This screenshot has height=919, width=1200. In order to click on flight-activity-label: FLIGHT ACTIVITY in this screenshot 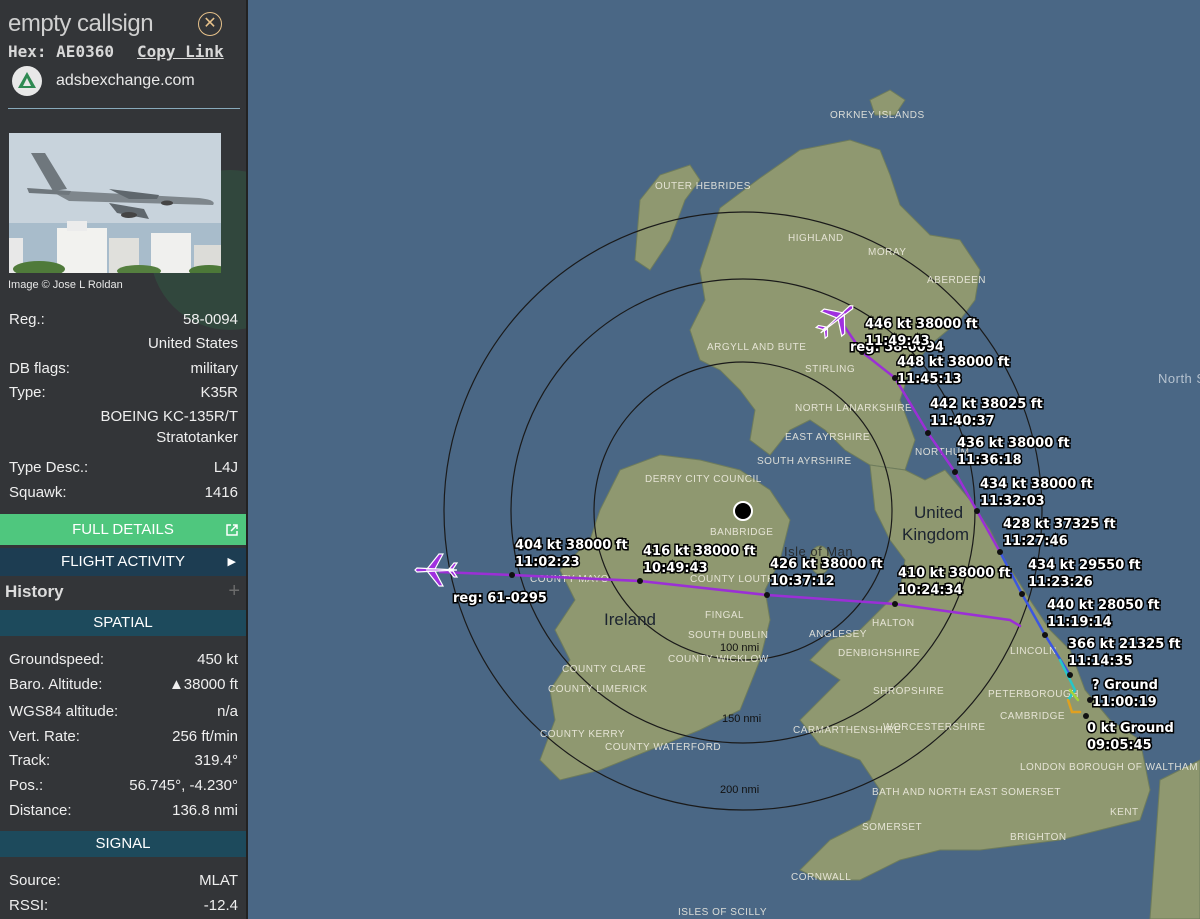, I will do `click(123, 561)`.